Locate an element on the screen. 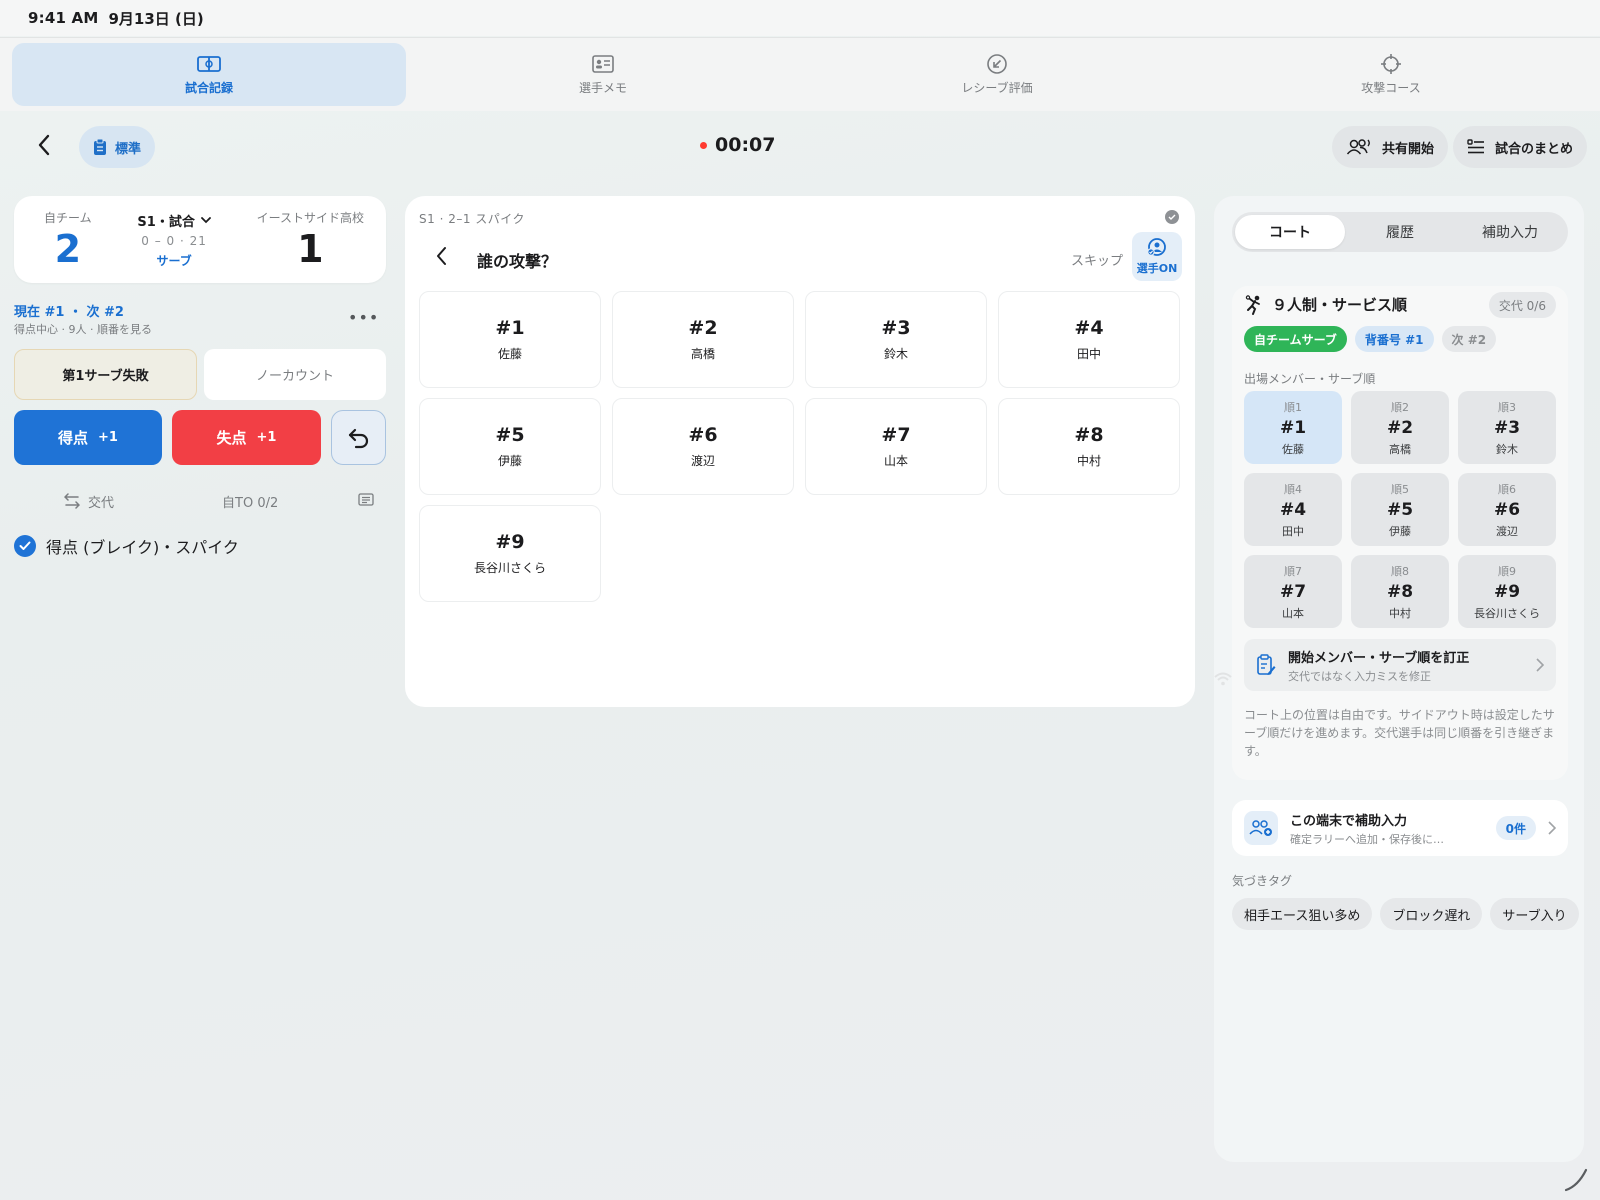  serve-order-num: #5 is located at coordinates (1400, 509).